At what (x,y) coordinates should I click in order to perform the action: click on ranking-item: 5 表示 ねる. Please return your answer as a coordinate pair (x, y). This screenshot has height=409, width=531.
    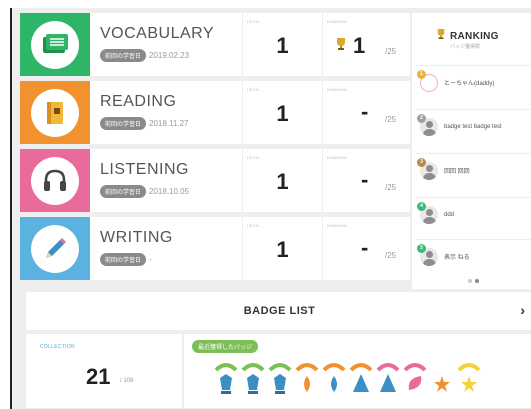
    Looking at the image, I should click on (473, 256).